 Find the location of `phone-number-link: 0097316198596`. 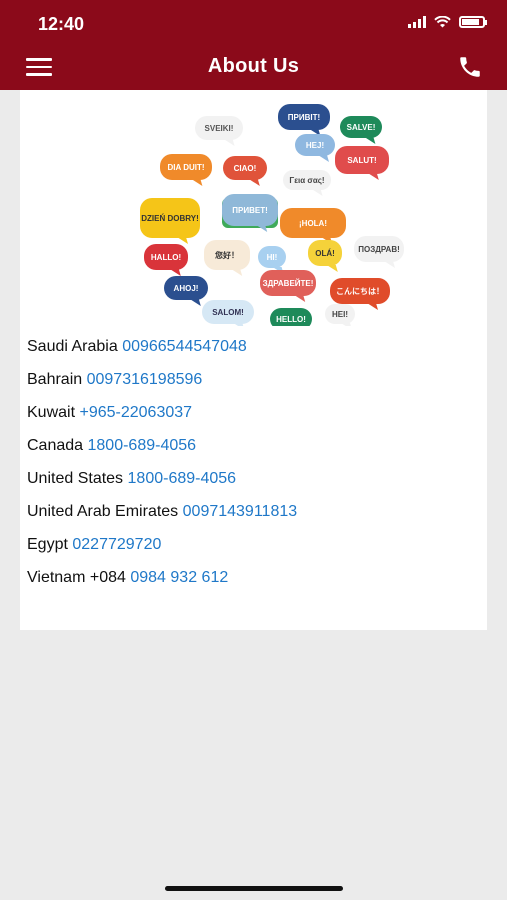

phone-number-link: 0097316198596 is located at coordinates (145, 379).